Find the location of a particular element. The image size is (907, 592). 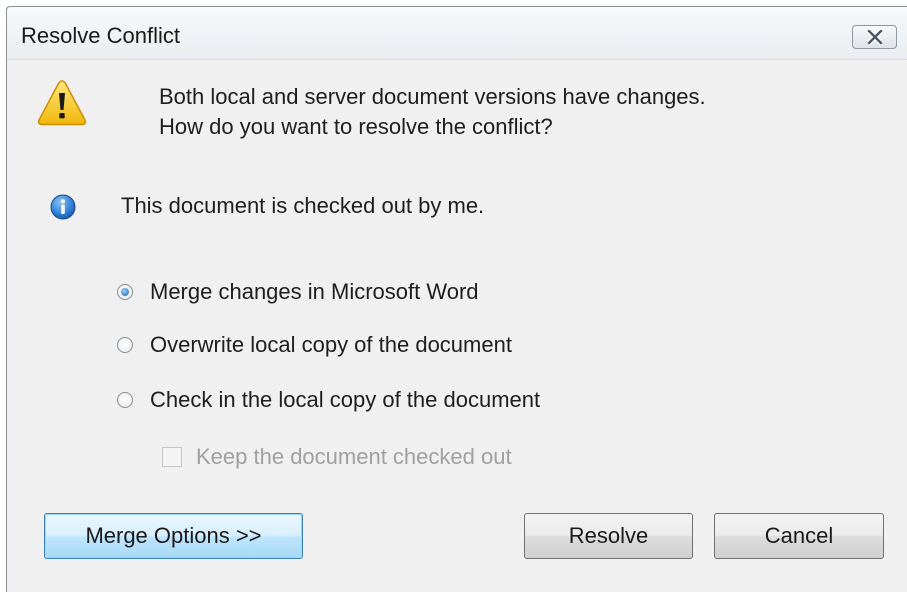

keep-checked-out-checkbox is located at coordinates (172, 457).